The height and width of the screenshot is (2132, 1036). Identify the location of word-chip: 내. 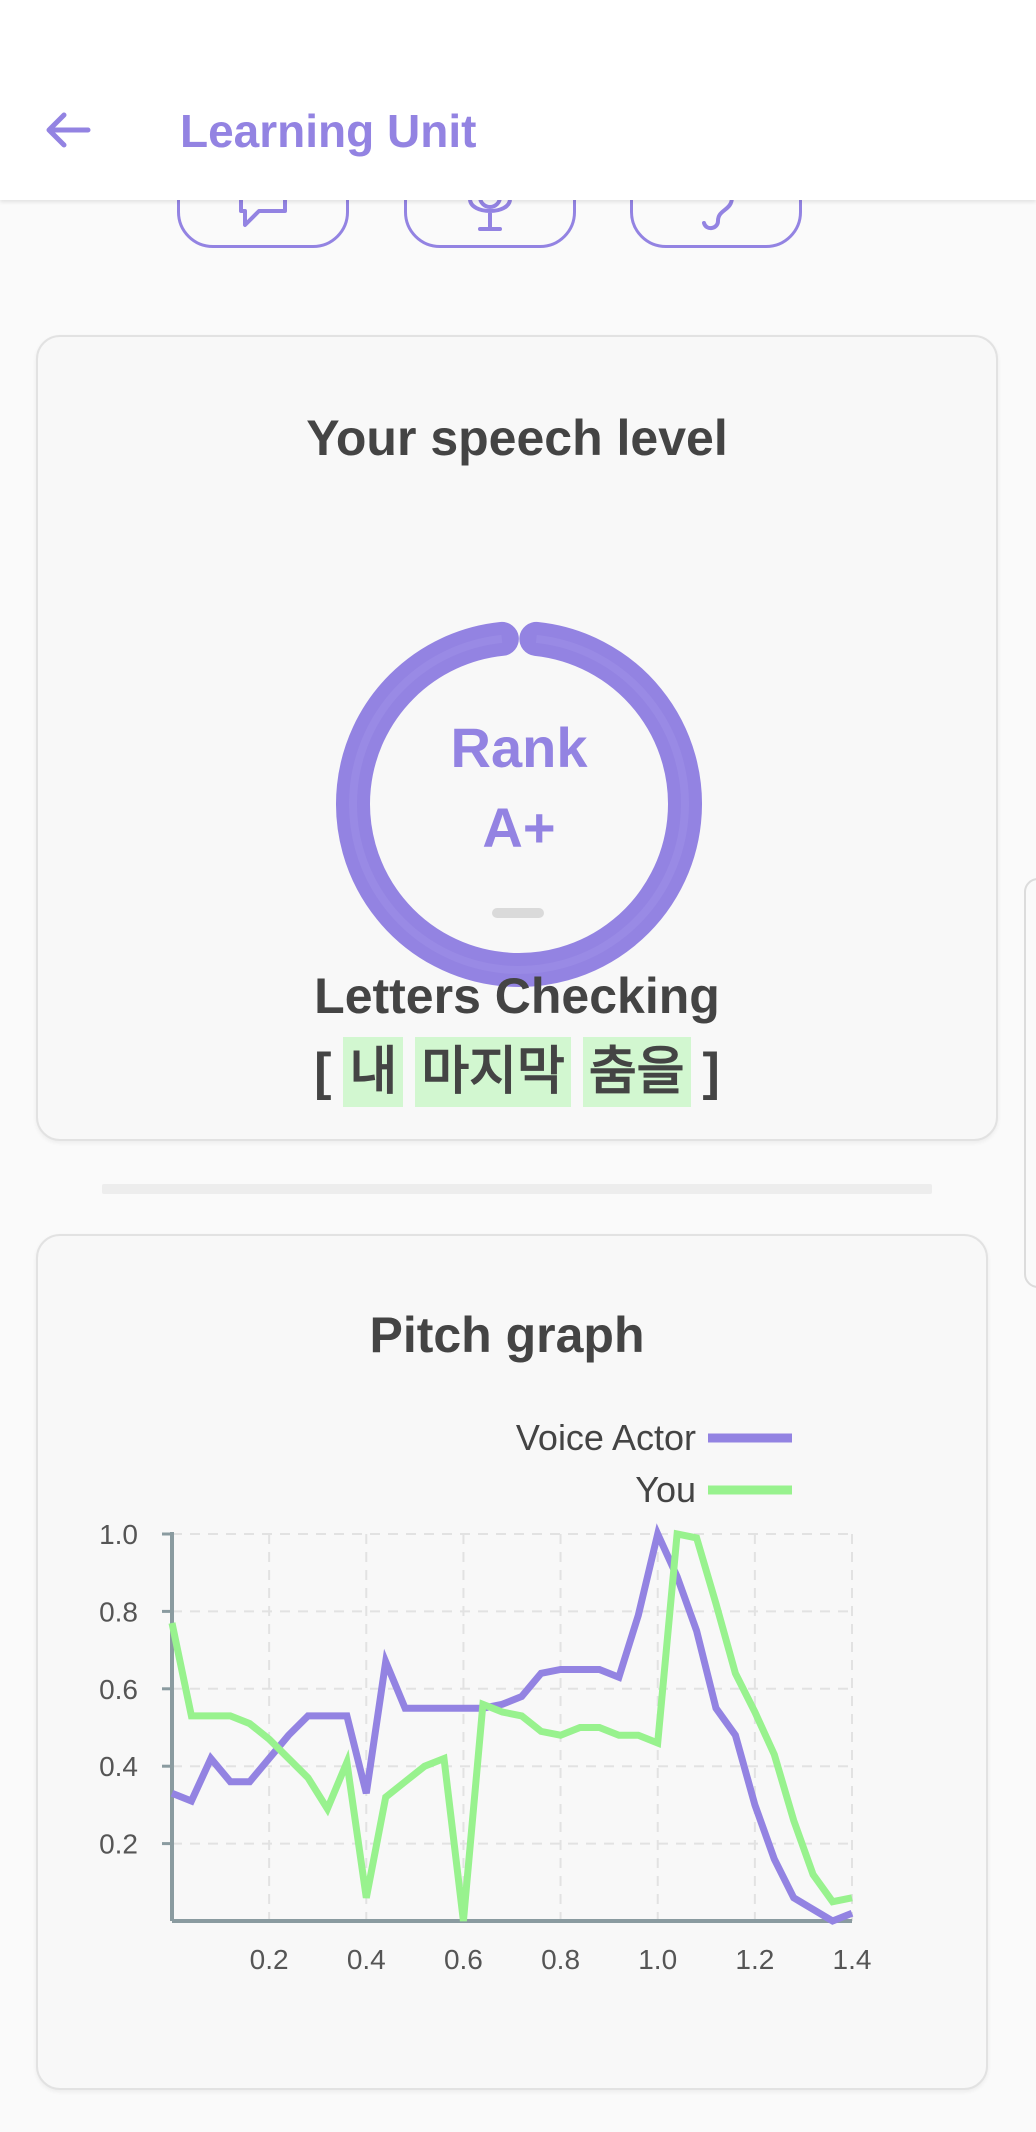
(373, 1072).